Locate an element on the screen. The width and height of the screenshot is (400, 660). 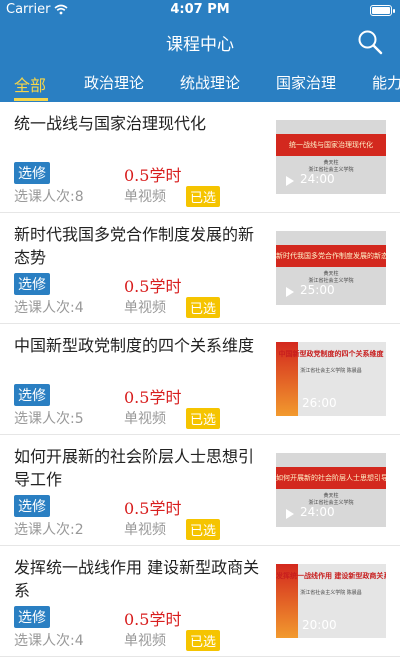
course-thumbnail: 中国新型政党制度的四个关系维度 浙江省社会主义学院 陈晨昌 26:00 is located at coordinates (331, 379).